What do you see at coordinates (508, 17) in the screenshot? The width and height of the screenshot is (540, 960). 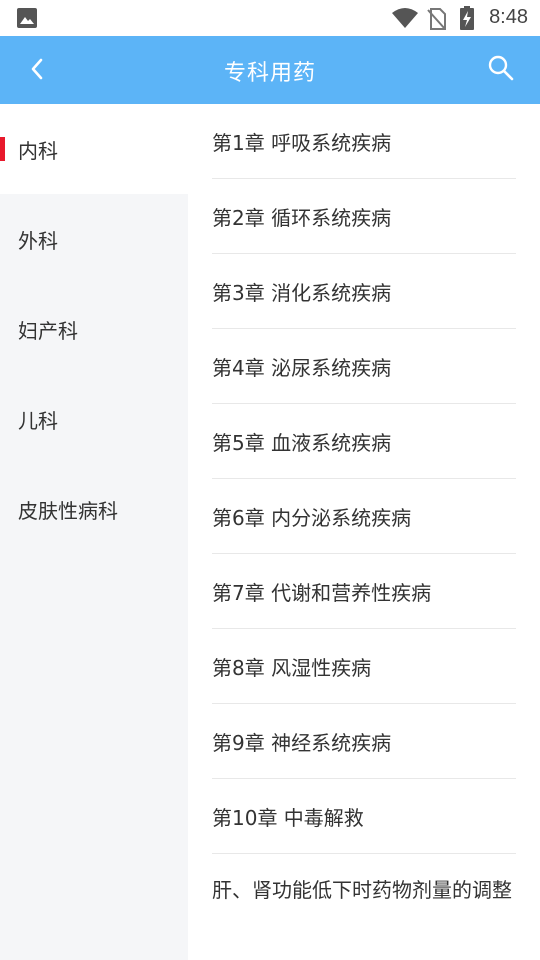 I see `status-time: 8:48` at bounding box center [508, 17].